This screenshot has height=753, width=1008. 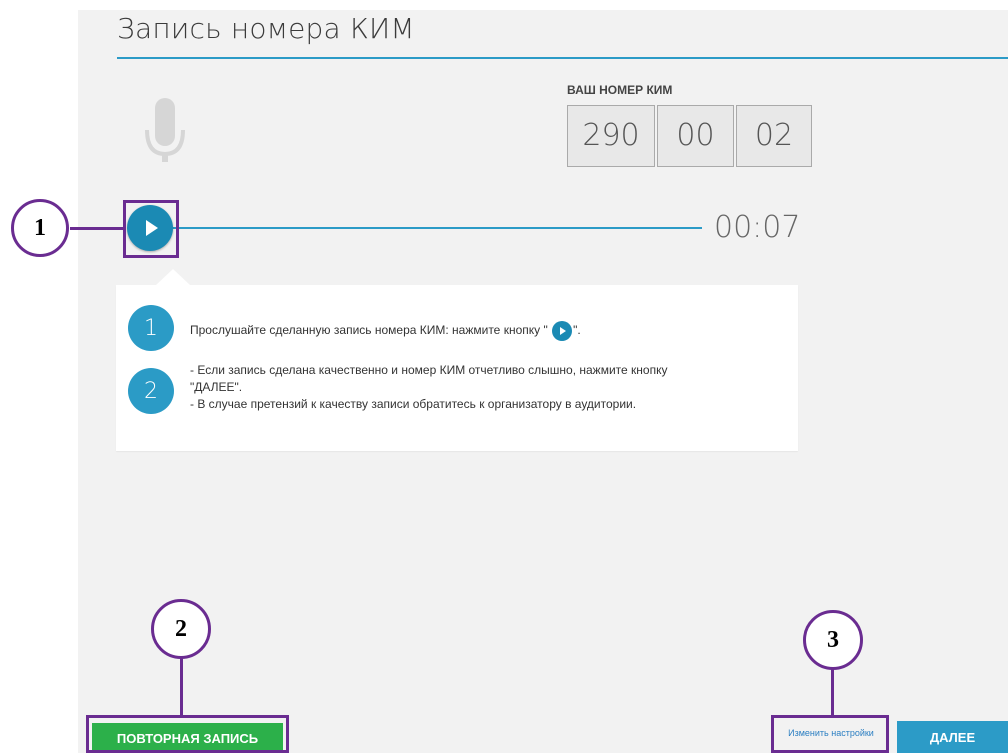 What do you see at coordinates (562, 331) in the screenshot?
I see `inline-play-icon` at bounding box center [562, 331].